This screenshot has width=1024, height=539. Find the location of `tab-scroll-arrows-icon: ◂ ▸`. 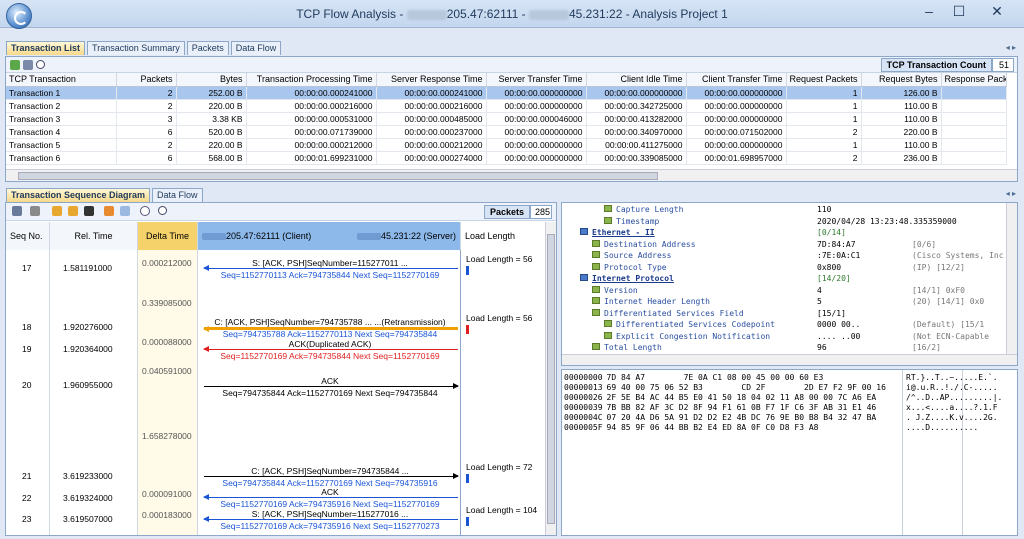

tab-scroll-arrows-icon: ◂ ▸ is located at coordinates (1011, 47).